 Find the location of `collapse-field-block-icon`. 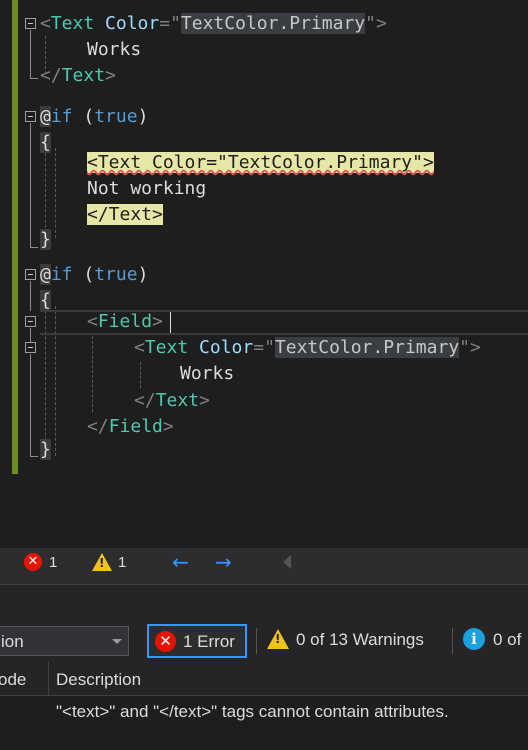

collapse-field-block-icon is located at coordinates (30, 321).